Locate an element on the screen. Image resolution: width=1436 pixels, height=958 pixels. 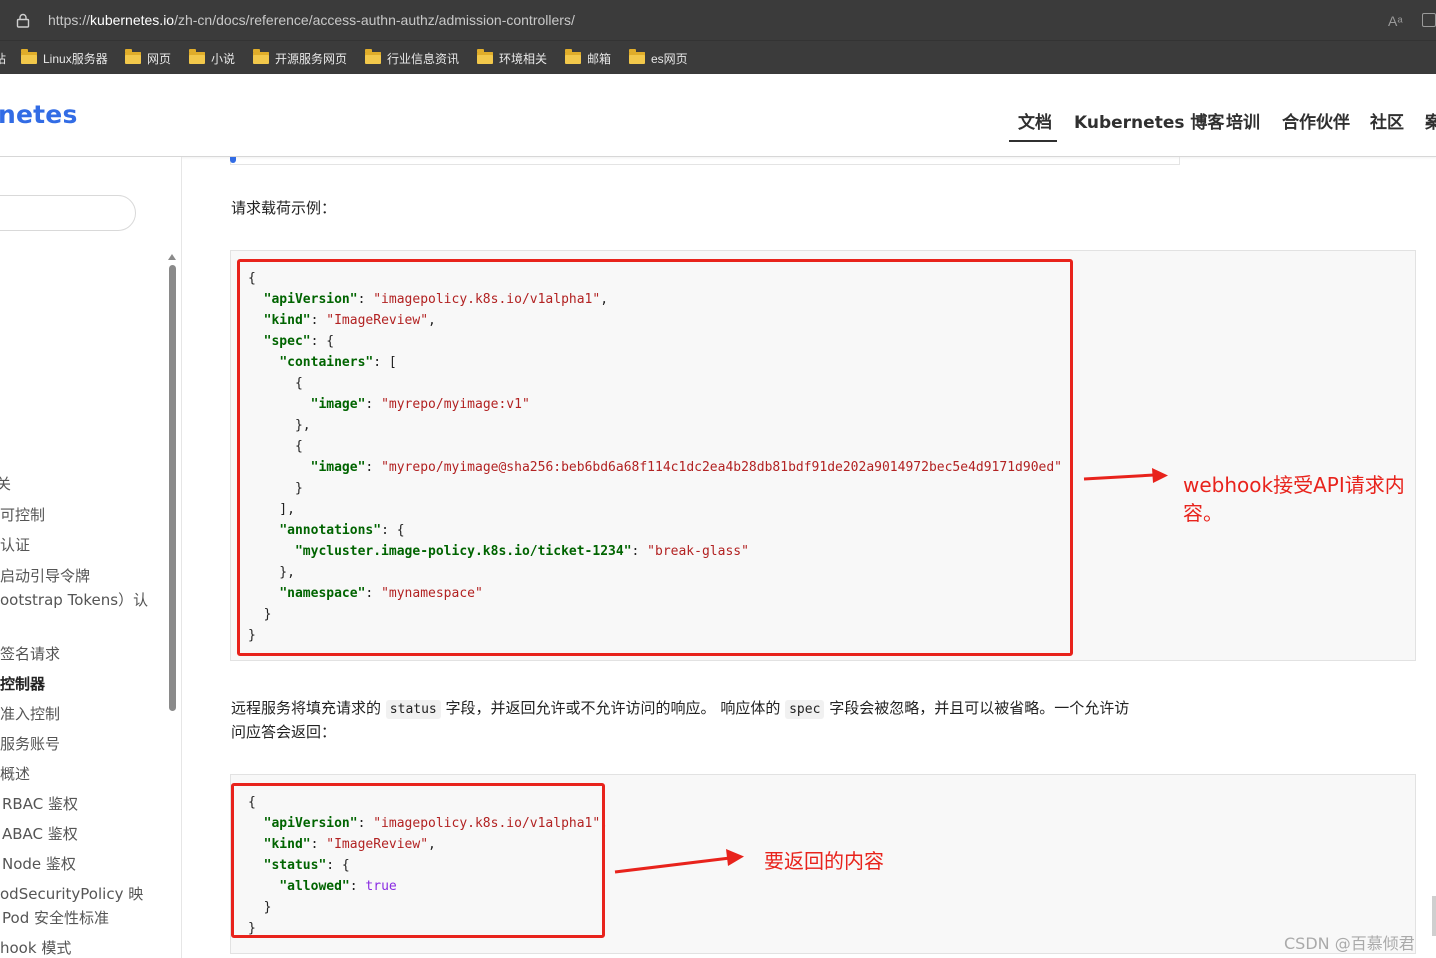
bookmark-folder: 小说 is located at coordinates (212, 58).